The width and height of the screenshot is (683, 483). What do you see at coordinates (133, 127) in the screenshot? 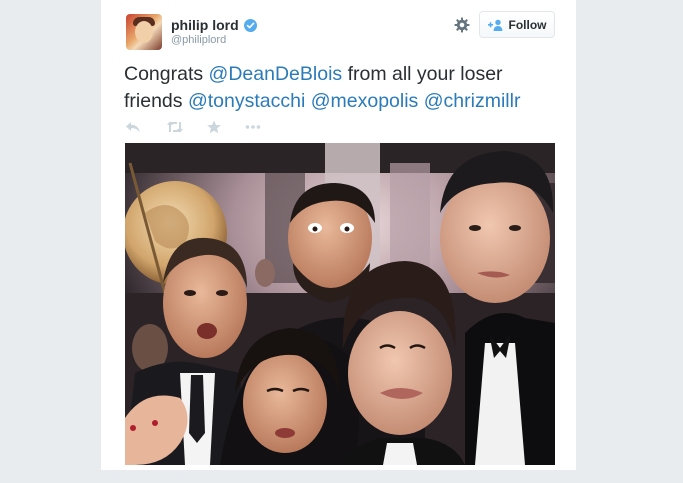
I see `reply-icon` at bounding box center [133, 127].